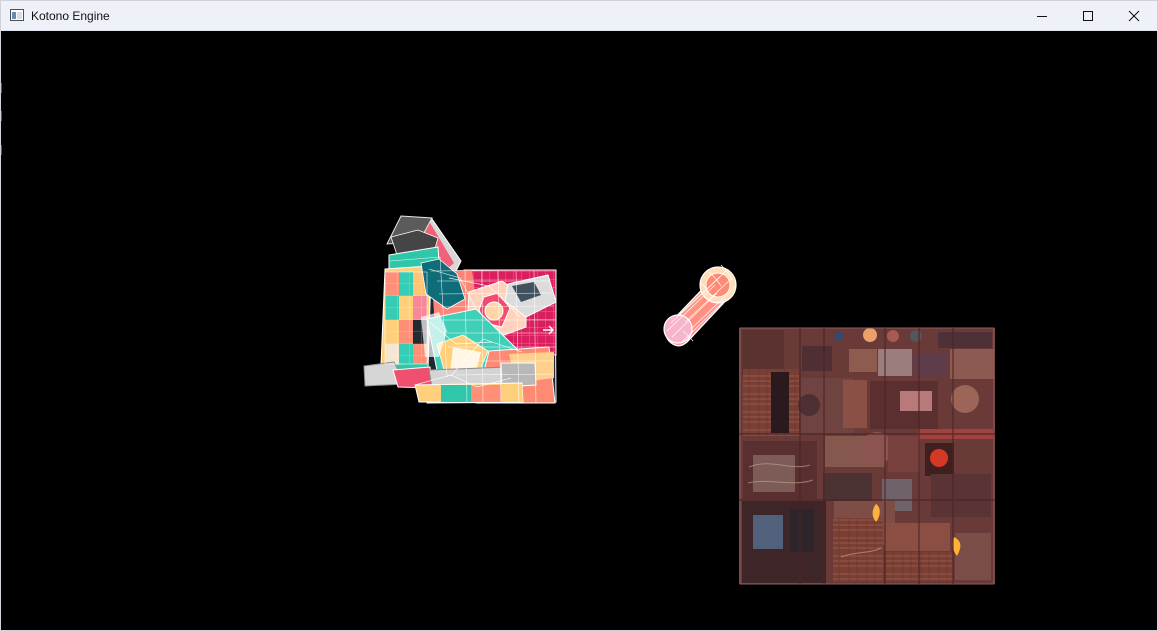  Describe the element at coordinates (17, 15) in the screenshot. I see `window-app-icon` at that location.